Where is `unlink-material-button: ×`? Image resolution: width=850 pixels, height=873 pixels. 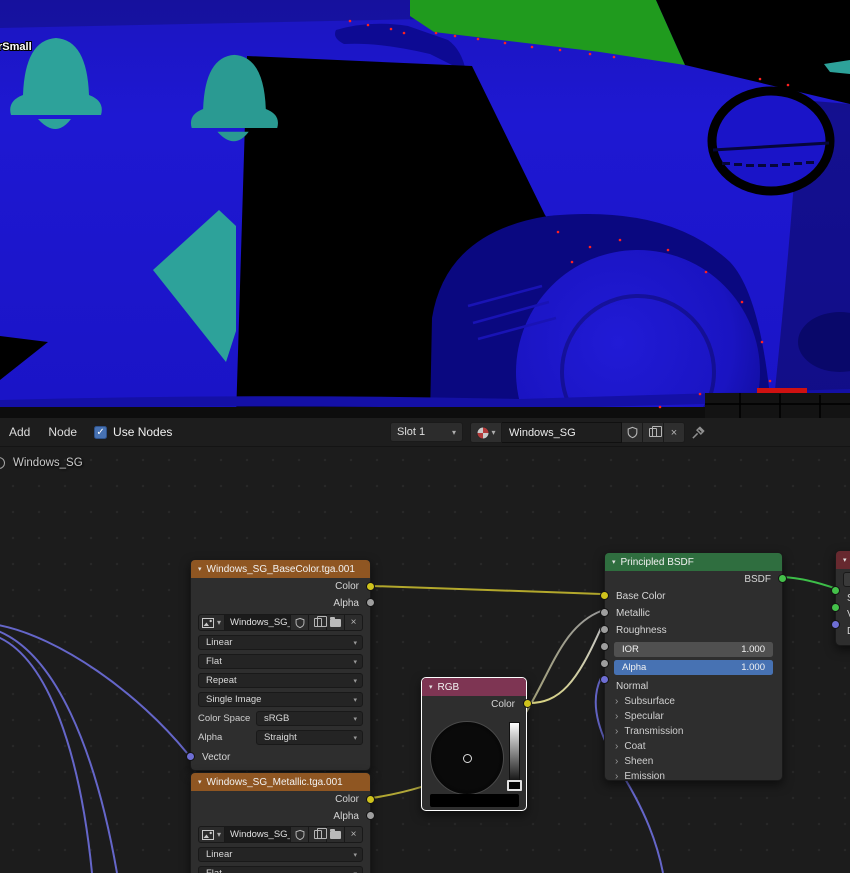
unlink-material-button: × is located at coordinates (674, 432).